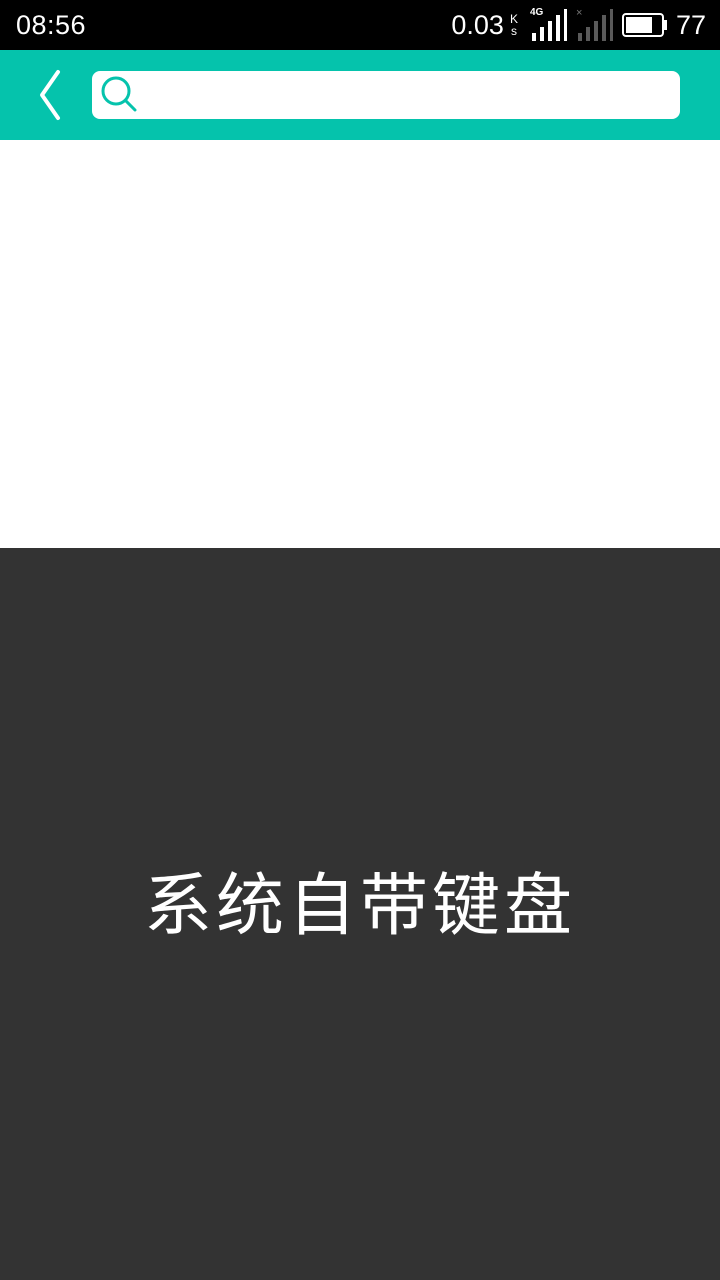 The width and height of the screenshot is (720, 1280). I want to click on status-right: 0.03 K s 4G × 77, so click(578, 25).